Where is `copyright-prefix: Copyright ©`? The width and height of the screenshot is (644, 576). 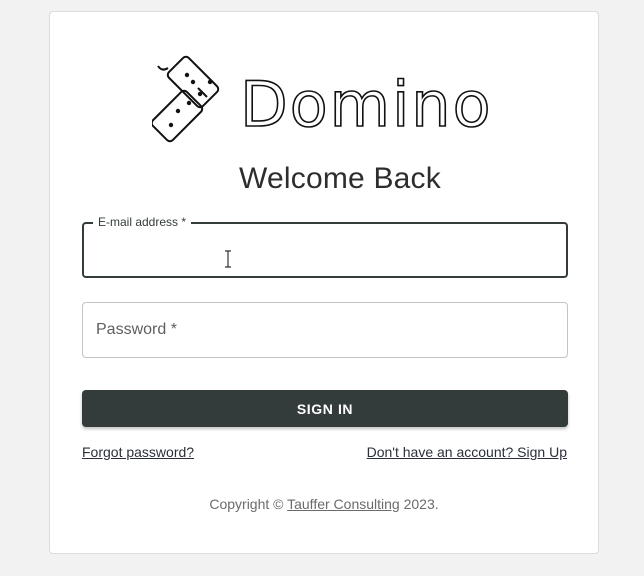
copyright-prefix: Copyright © is located at coordinates (248, 504).